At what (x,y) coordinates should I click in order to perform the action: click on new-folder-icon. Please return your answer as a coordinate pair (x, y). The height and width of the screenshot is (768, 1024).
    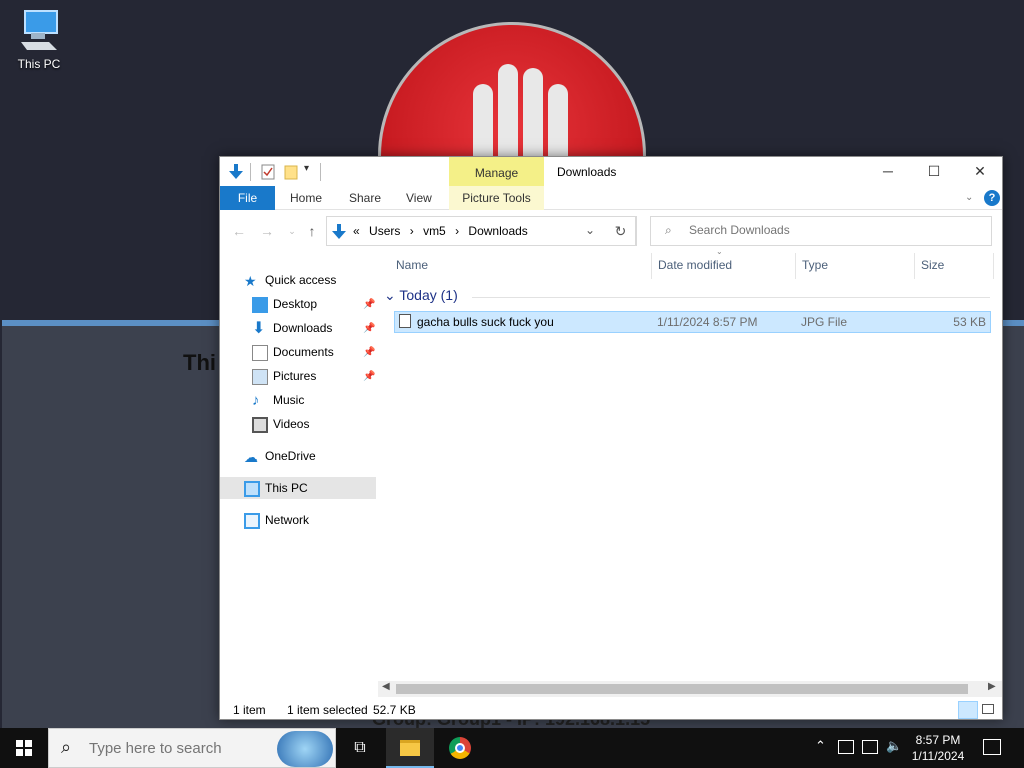
    Looking at the image, I should click on (291, 172).